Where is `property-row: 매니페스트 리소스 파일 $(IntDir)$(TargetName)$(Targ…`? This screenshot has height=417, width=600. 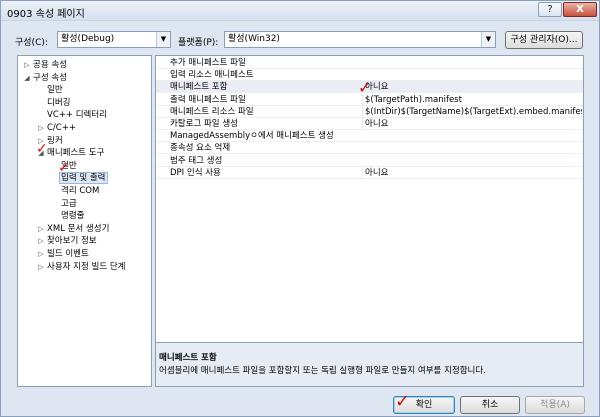 property-row: 매니페스트 리소스 파일 $(IntDir)$(TargetName)$(Targ… is located at coordinates (369, 111).